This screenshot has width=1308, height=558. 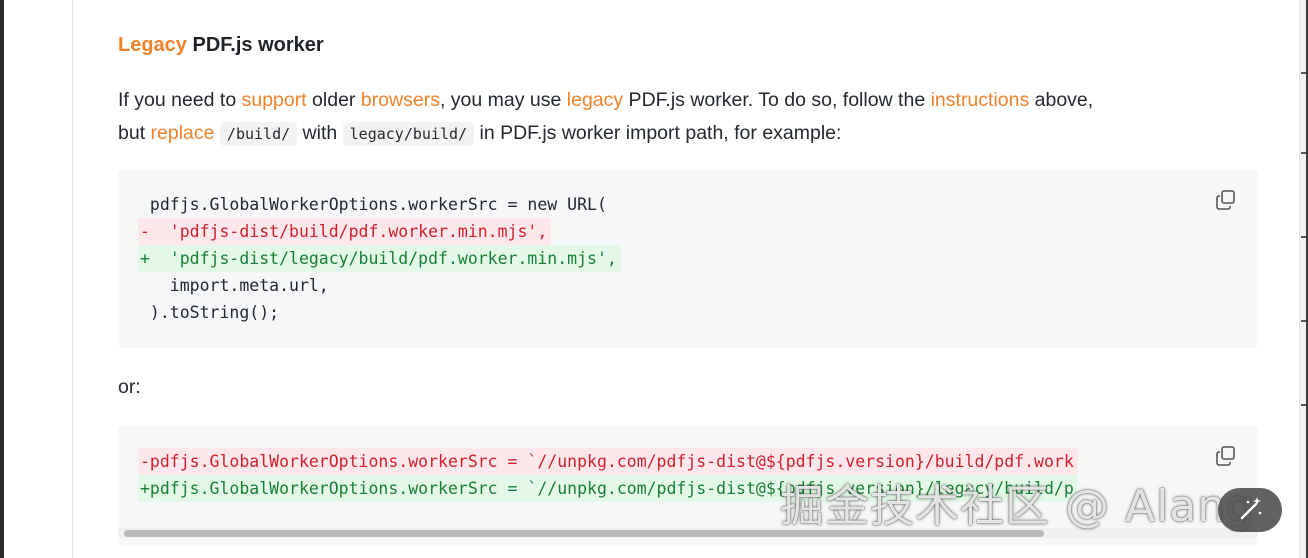 What do you see at coordinates (980, 100) in the screenshot?
I see `link-instructions: instructions` at bounding box center [980, 100].